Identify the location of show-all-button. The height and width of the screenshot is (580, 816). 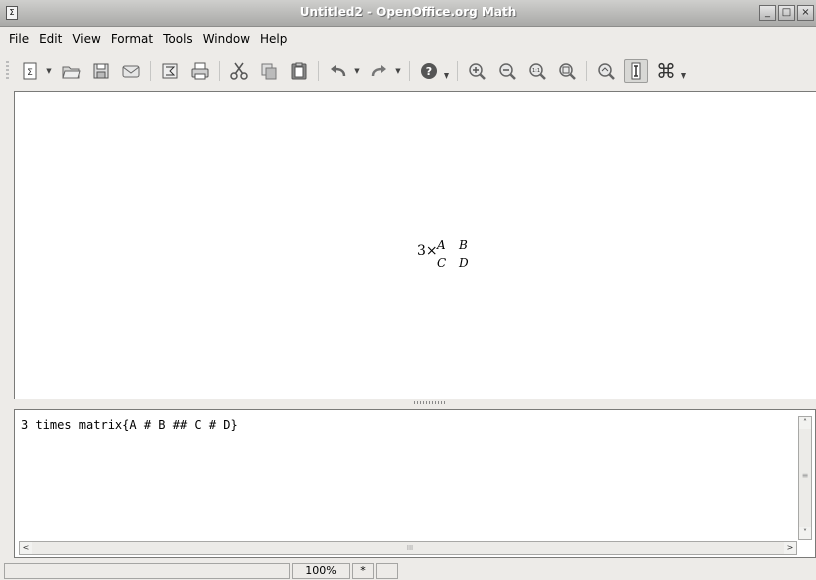
(567, 71).